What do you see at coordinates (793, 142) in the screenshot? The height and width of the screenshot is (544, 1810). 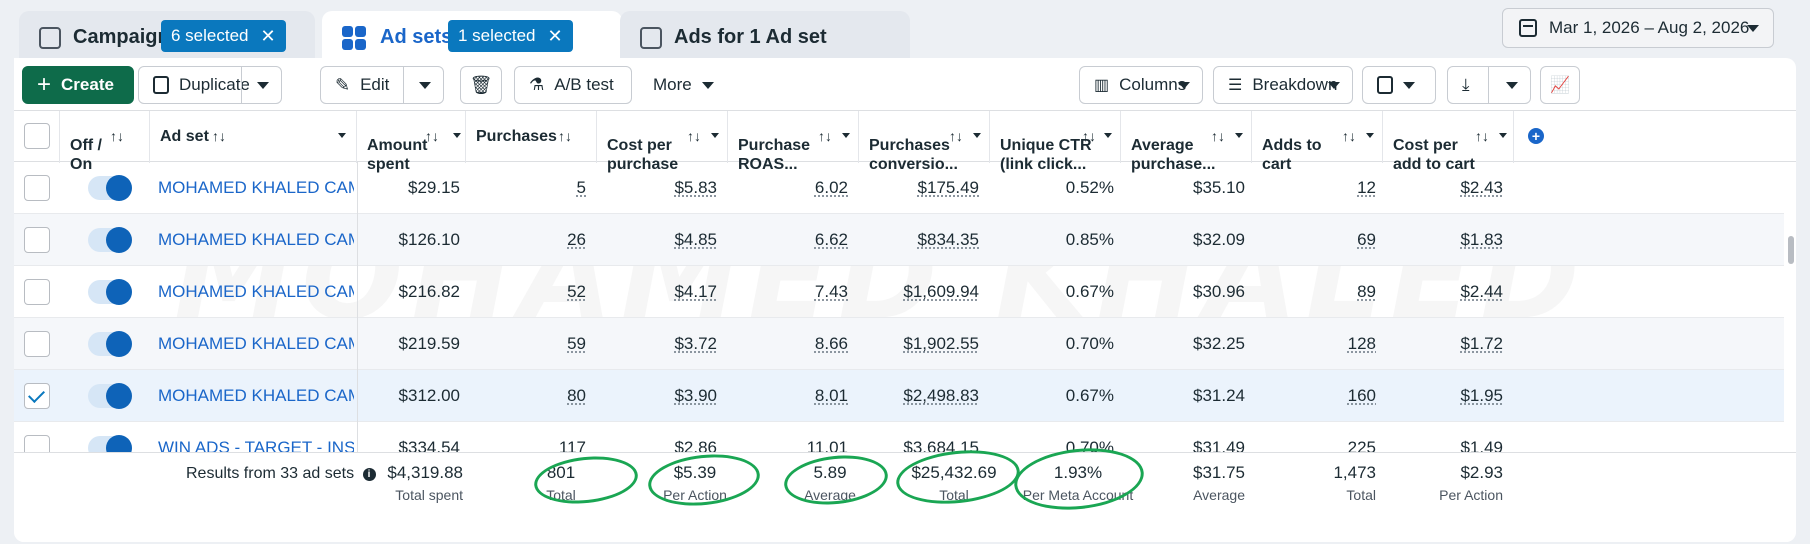 I see `header-purchase-roas: Purchase ROAS... ↑↓` at bounding box center [793, 142].